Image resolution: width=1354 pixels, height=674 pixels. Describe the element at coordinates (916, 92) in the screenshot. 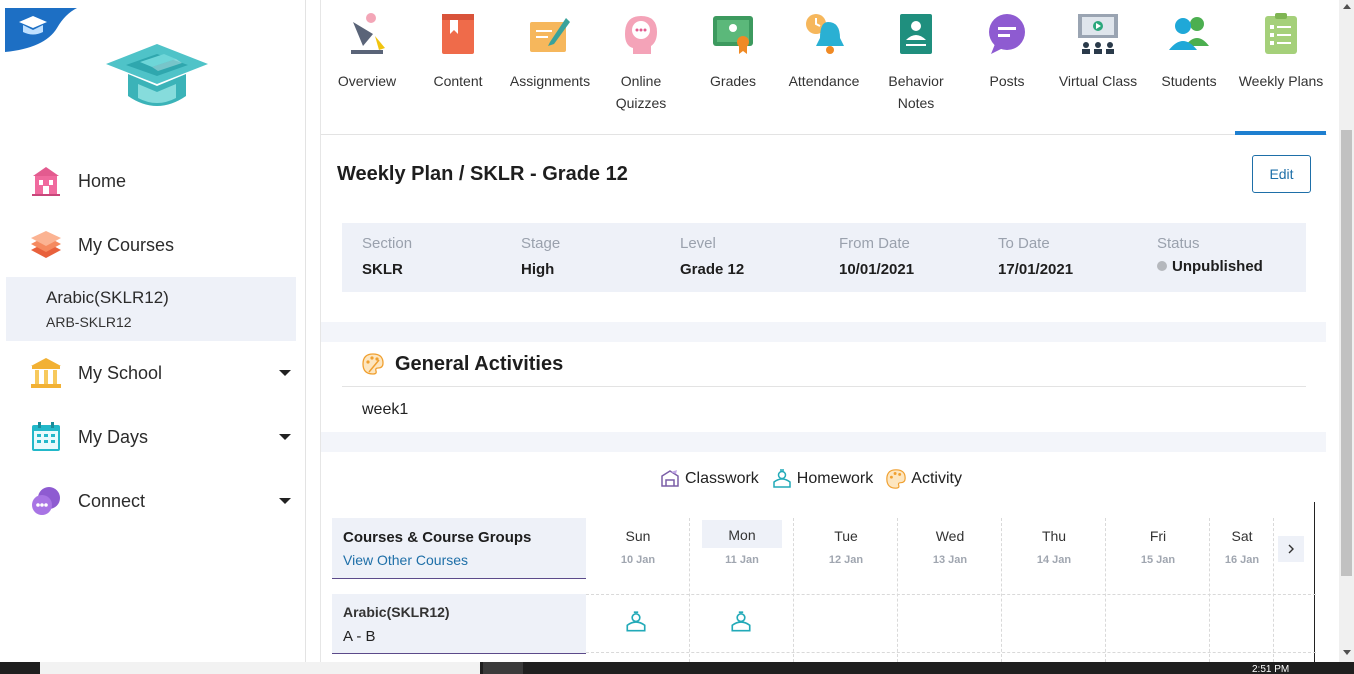

I see `tab-label: Behavior Notes` at that location.